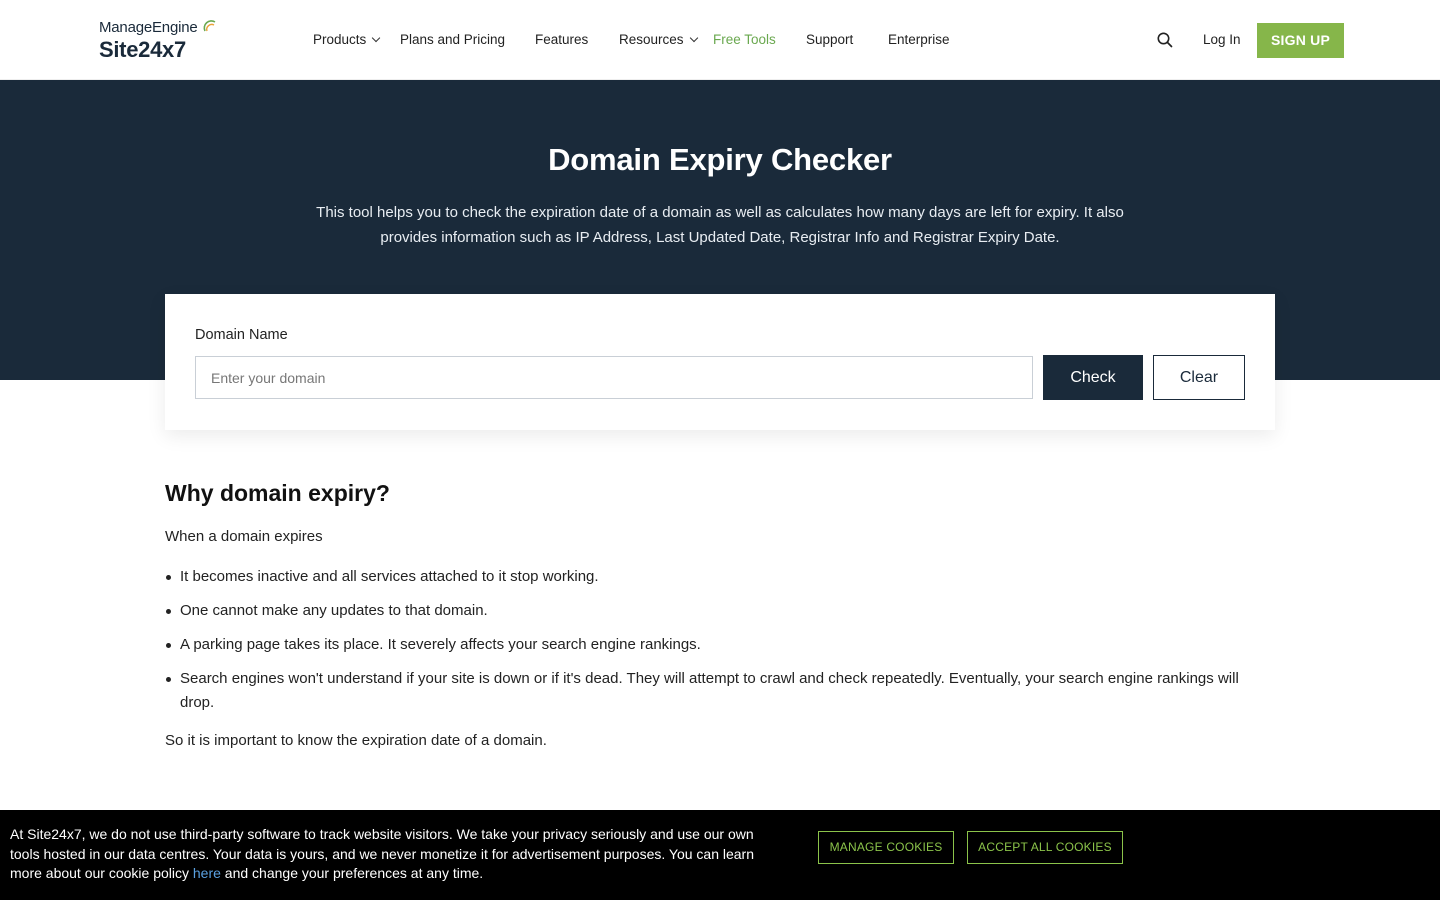  Describe the element at coordinates (720, 159) in the screenshot. I see `page-title: Domain Expiry Checker` at that location.